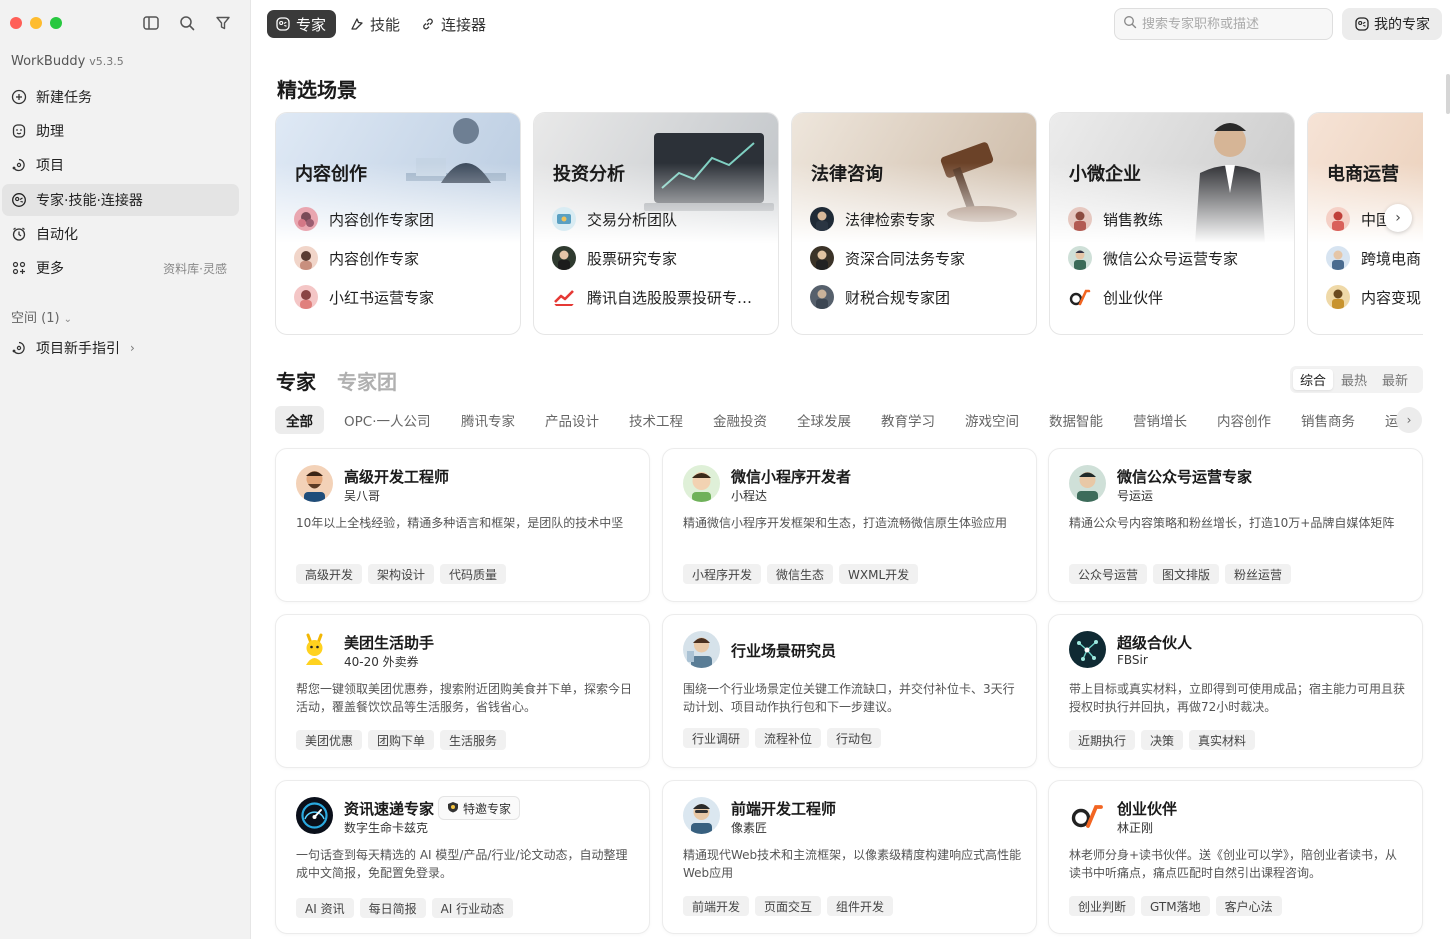  What do you see at coordinates (1448, 94) in the screenshot?
I see `scrollbar-thumb` at bounding box center [1448, 94].